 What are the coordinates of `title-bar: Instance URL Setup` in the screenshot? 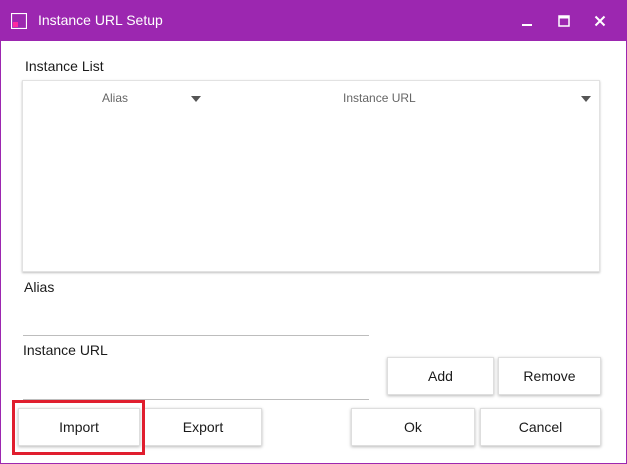 It's located at (313, 21).